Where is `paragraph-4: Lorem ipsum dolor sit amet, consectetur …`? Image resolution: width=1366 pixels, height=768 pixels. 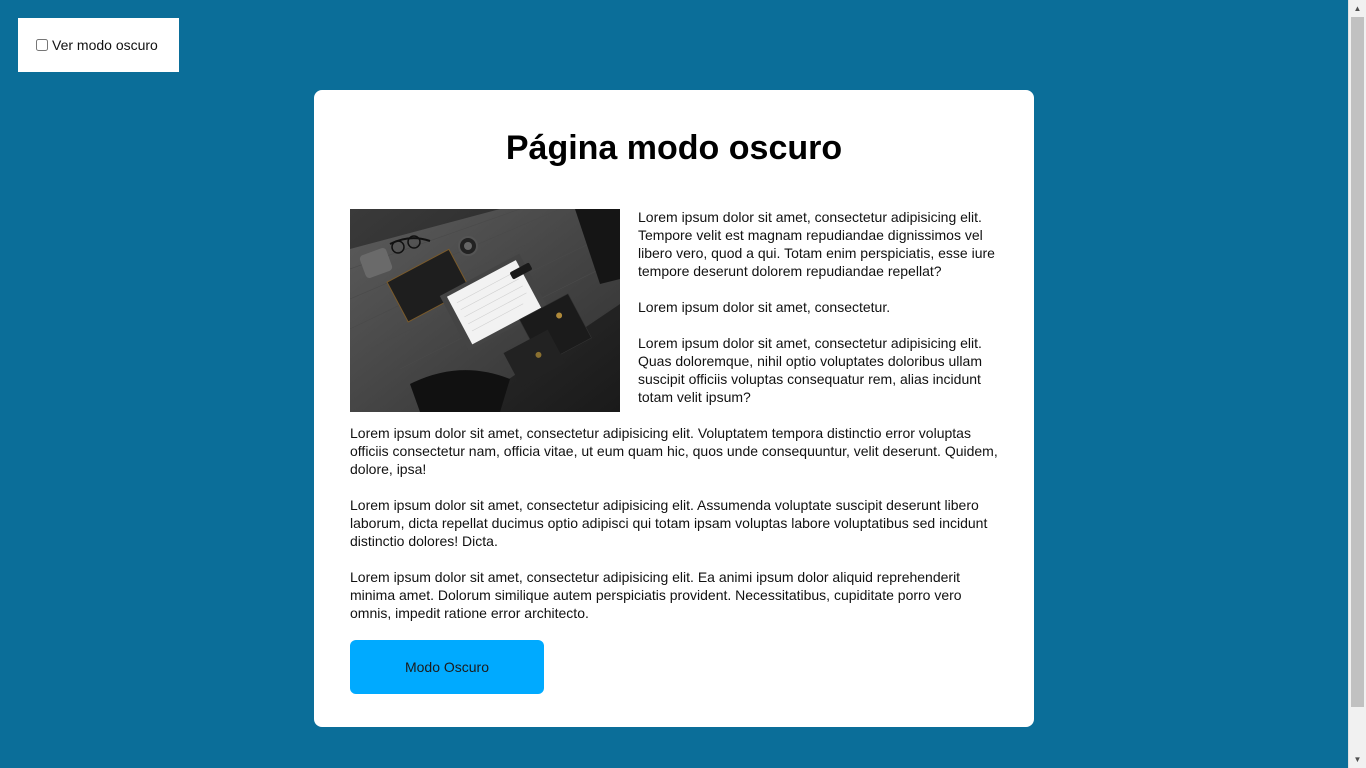
paragraph-4: Lorem ipsum dolor sit amet, consectetur … is located at coordinates (674, 451).